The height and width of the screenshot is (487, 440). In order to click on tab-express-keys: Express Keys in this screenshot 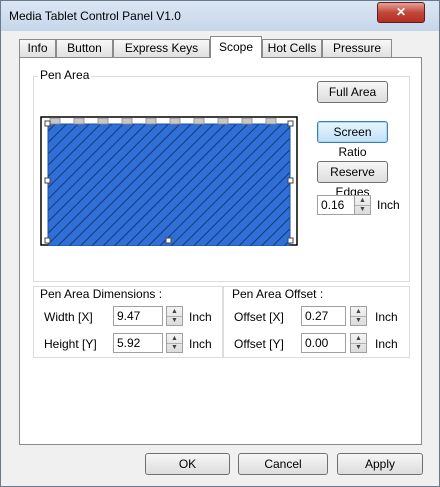, I will do `click(161, 48)`.